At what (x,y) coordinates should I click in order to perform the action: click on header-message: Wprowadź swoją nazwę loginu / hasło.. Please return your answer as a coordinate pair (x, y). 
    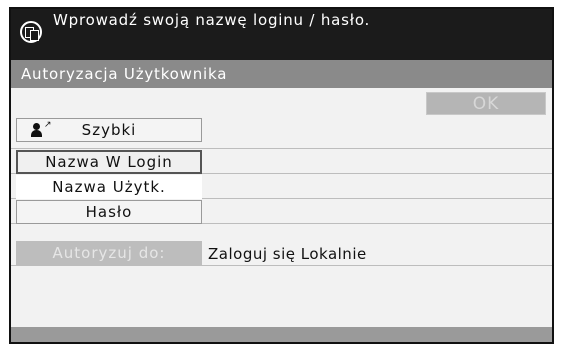
    Looking at the image, I should click on (212, 20).